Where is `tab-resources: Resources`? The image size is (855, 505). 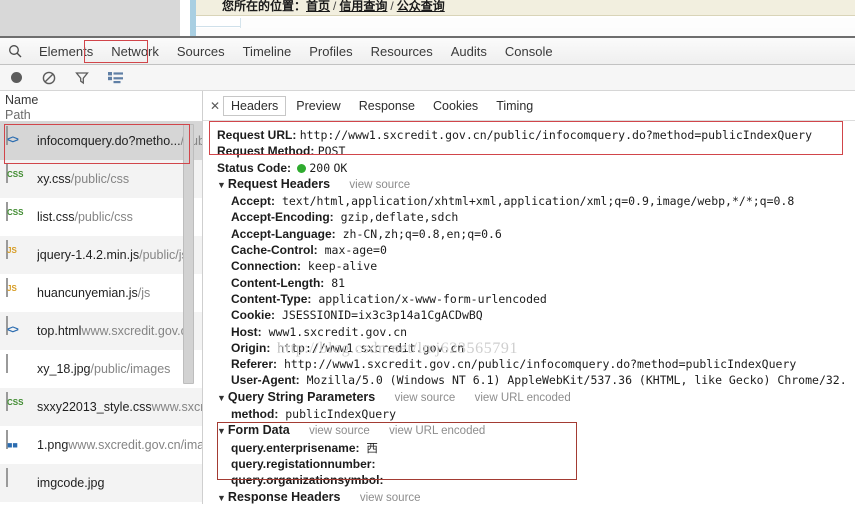
tab-resources: Resources is located at coordinates (402, 51).